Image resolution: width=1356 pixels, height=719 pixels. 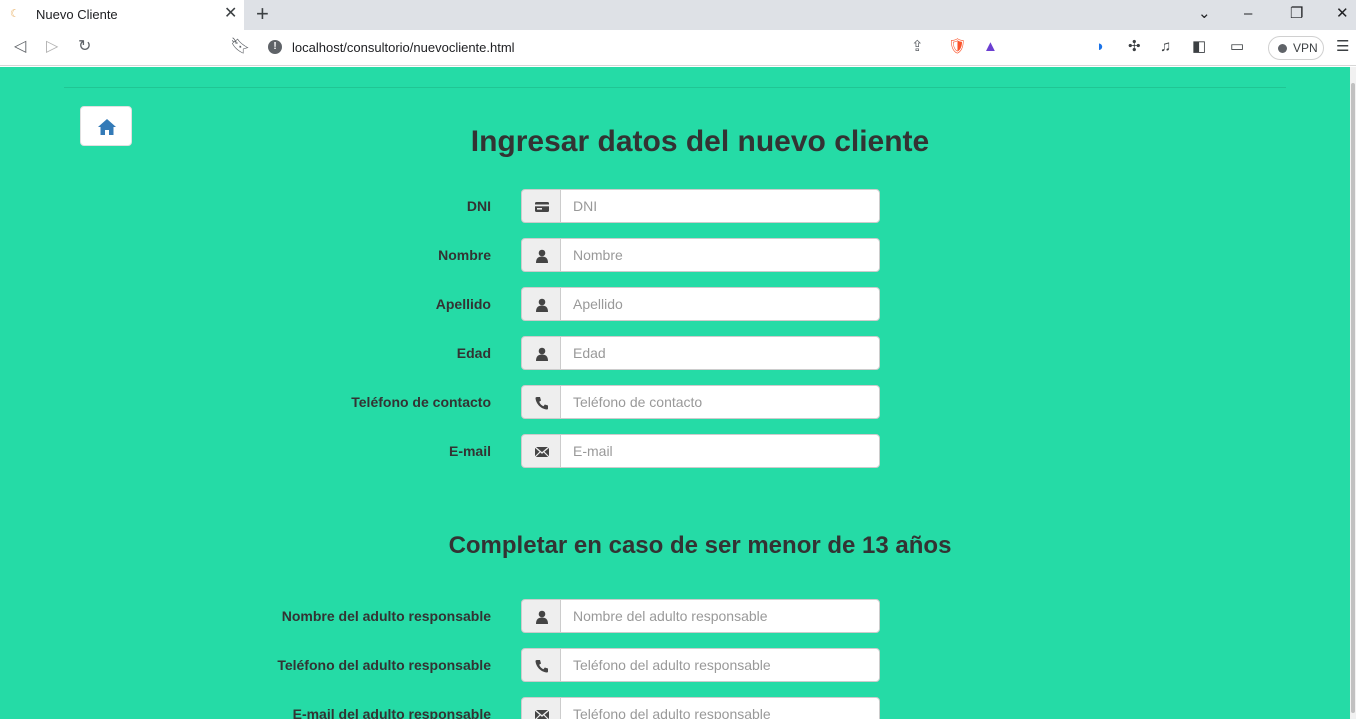 I want to click on email-row: E-mail, so click(x=675, y=451).